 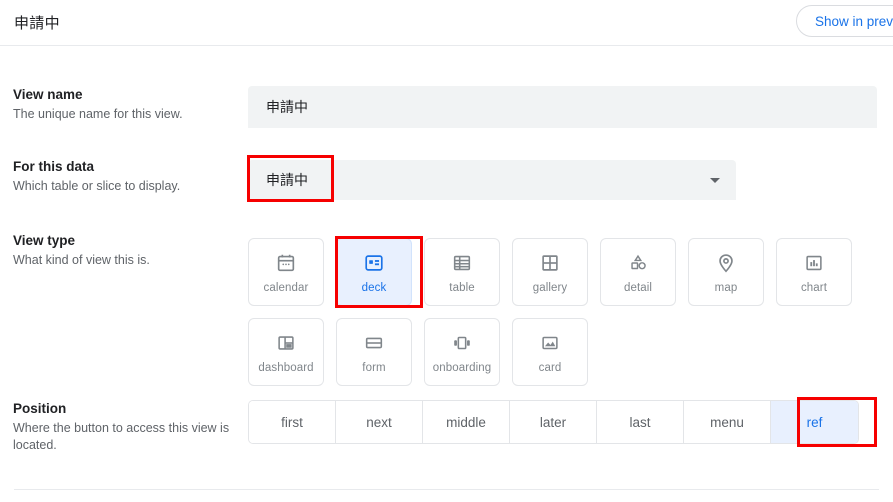 I want to click on map-pin-icon, so click(x=726, y=263).